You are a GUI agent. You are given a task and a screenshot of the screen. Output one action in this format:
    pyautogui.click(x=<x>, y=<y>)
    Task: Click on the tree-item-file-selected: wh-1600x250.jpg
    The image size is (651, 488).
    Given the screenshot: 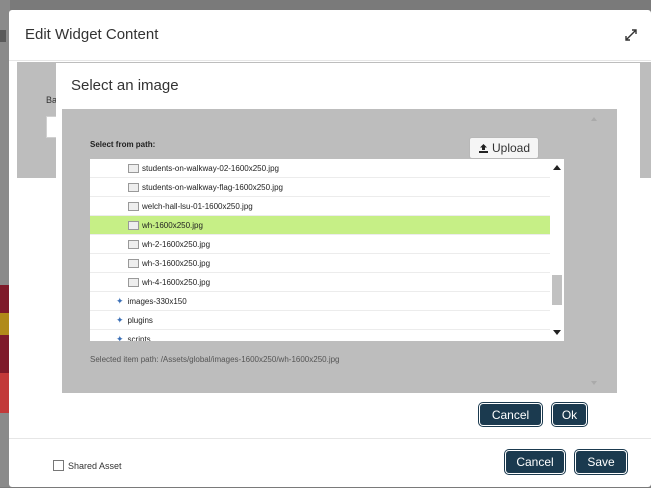 What is the action you would take?
    pyautogui.click(x=320, y=225)
    